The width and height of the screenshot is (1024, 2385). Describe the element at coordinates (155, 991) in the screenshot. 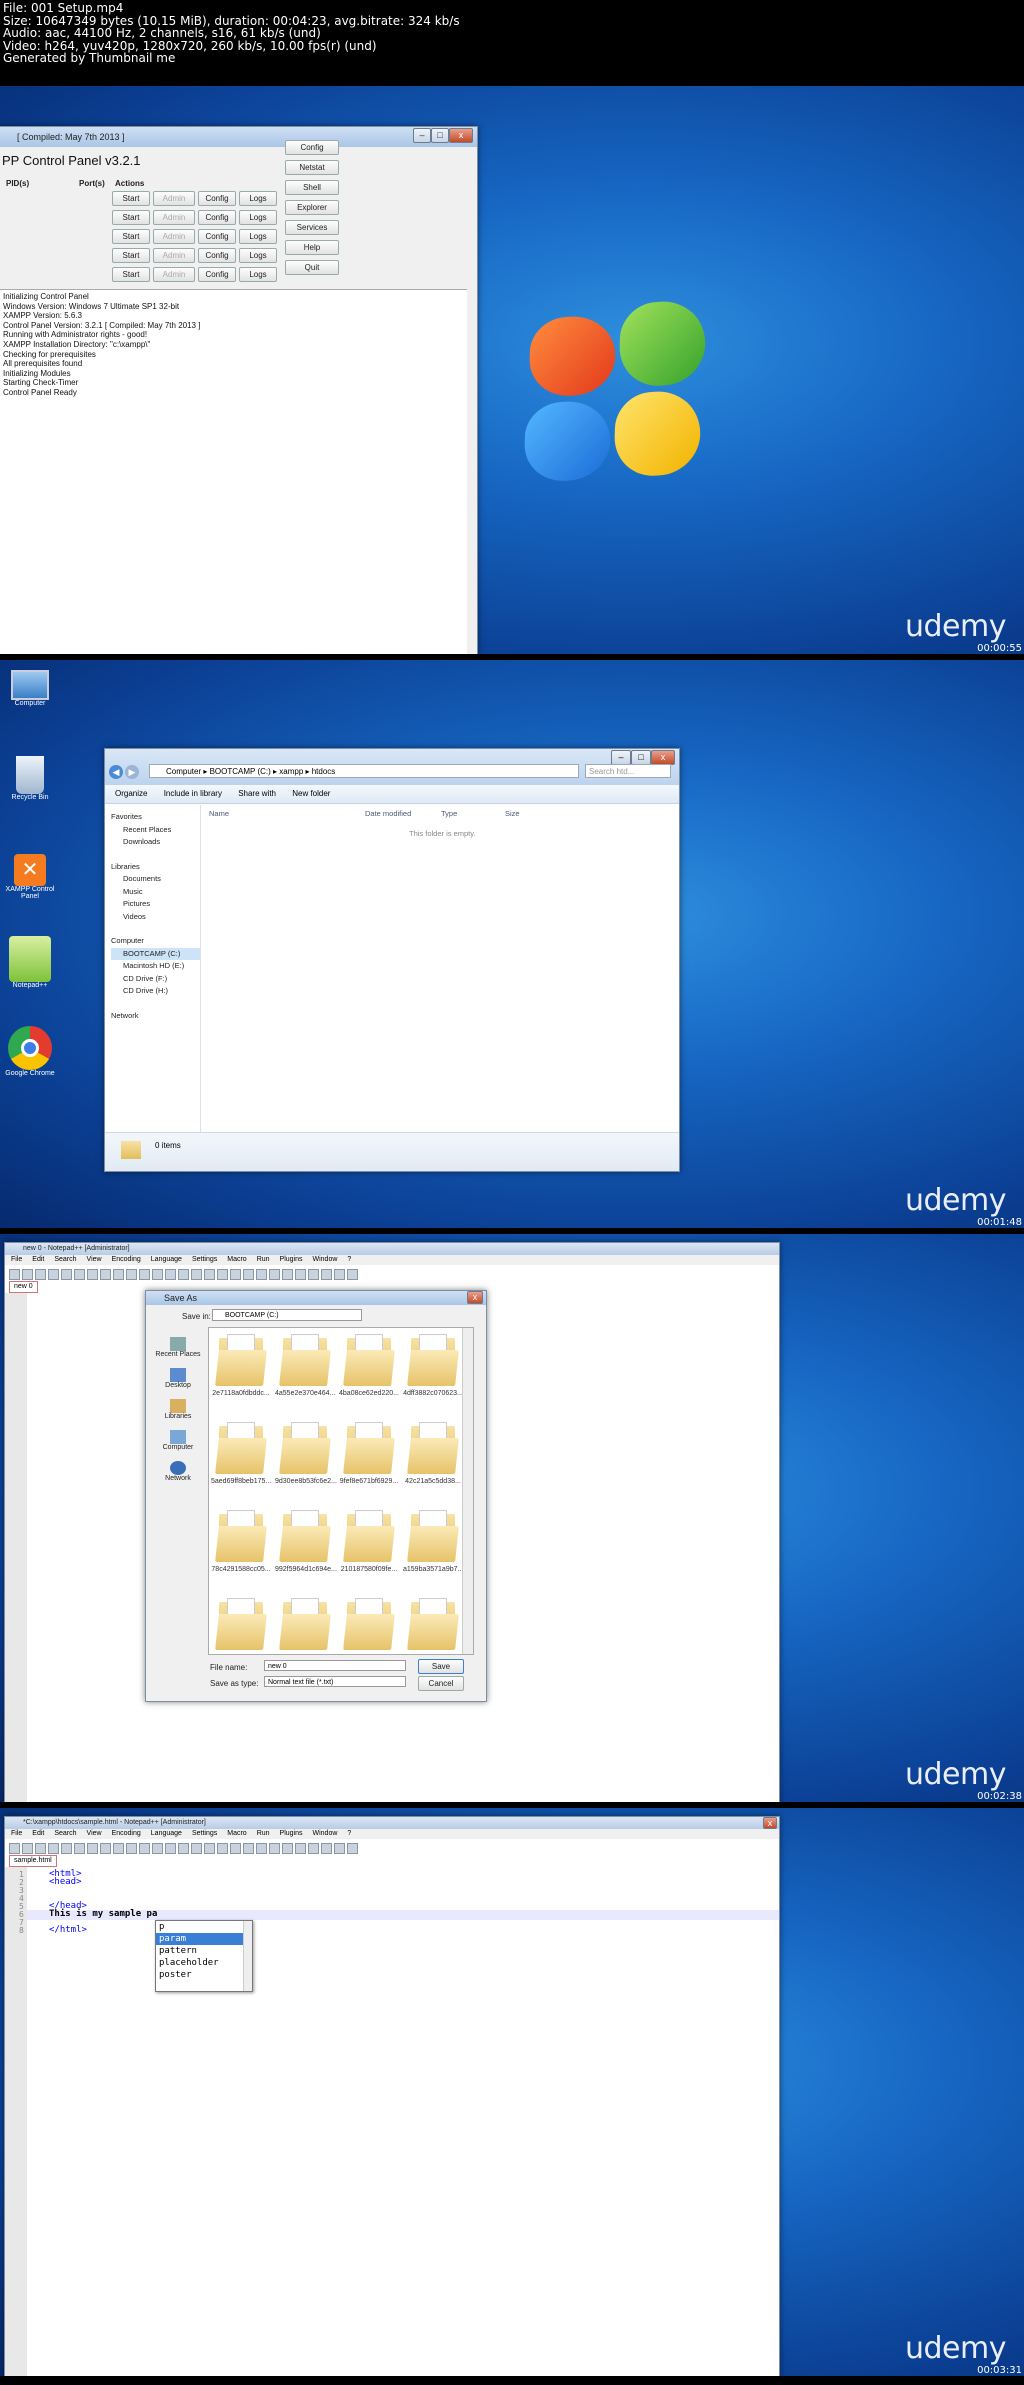

I see `nav-item: CD Drive (H:)` at that location.